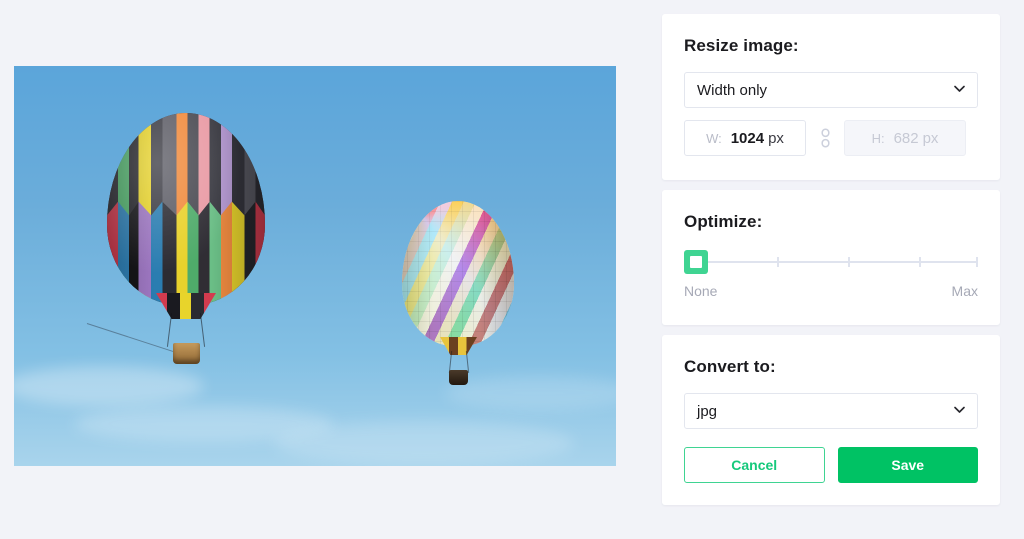 This screenshot has width=1024, height=539. I want to click on save-button: Save, so click(907, 465).